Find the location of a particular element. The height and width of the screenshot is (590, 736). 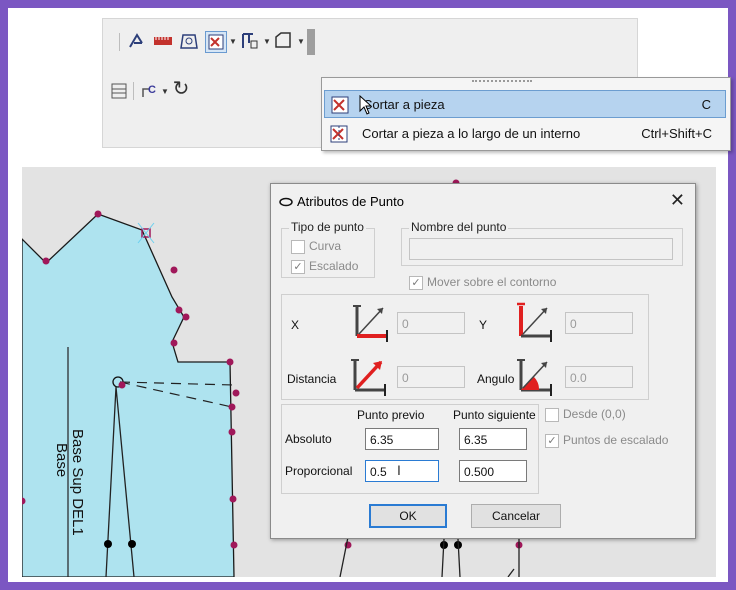

piece-name-label: Base Sup DEL1 is located at coordinates (77, 482).